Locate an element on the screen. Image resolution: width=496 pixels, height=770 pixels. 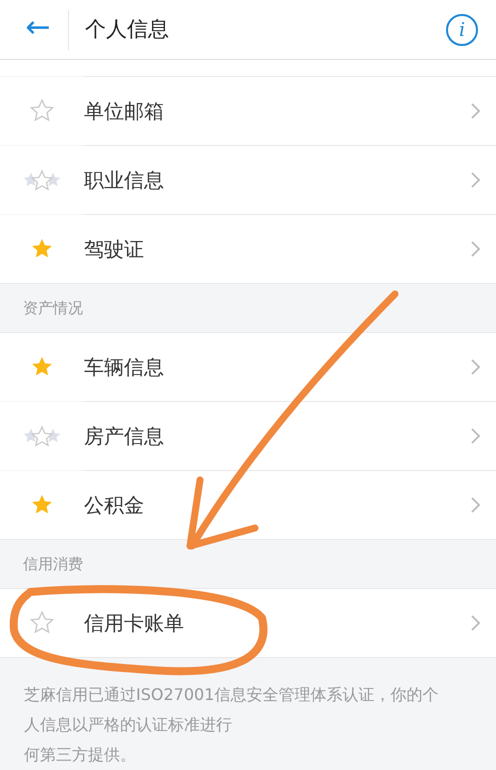
item-label: 信用卡账单 is located at coordinates (134, 623).